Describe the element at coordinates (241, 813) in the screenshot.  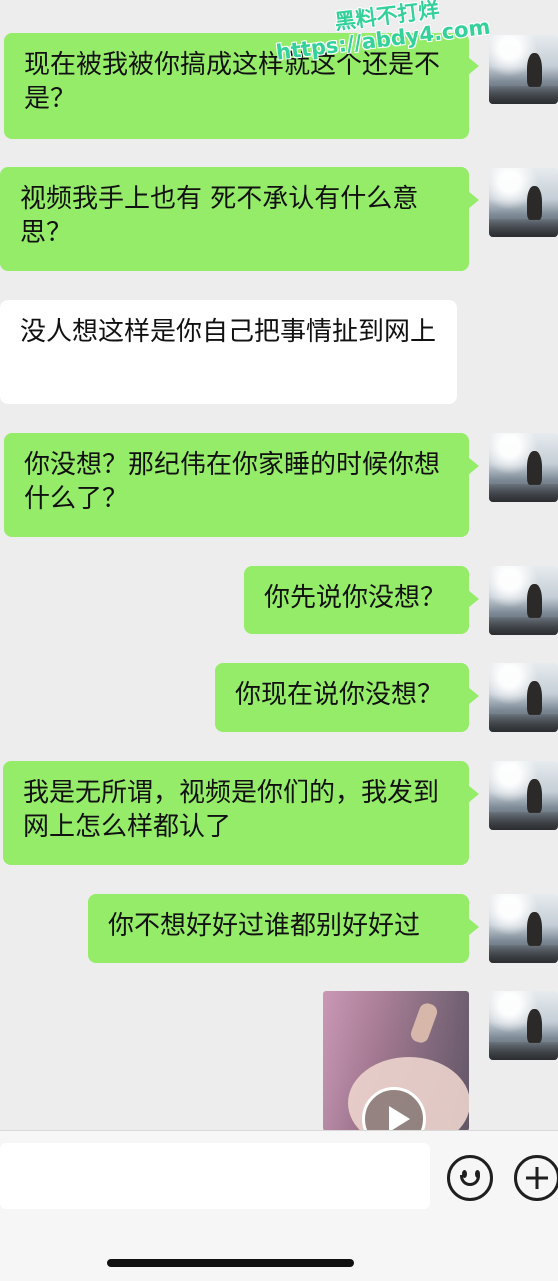
I see `message-bubble: 我是无所谓，视频是你们的，我发到网上怎么样都认了` at that location.